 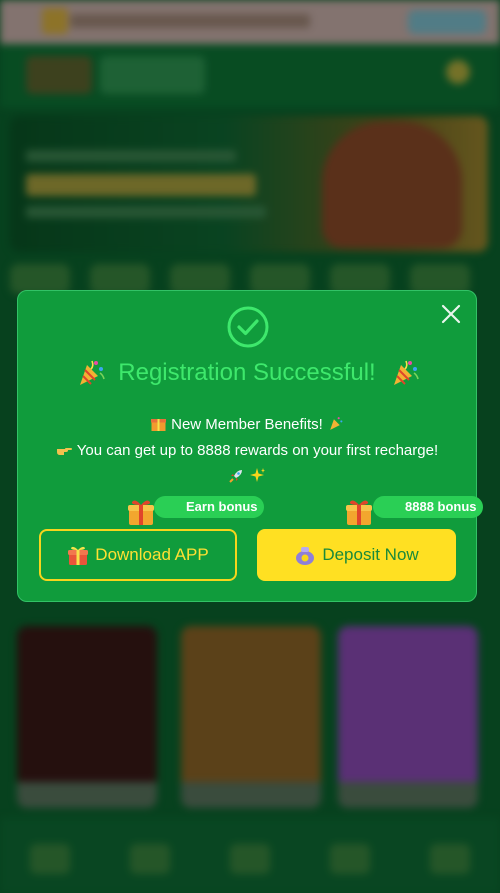 I want to click on benefit-emoji-row, so click(x=247, y=476).